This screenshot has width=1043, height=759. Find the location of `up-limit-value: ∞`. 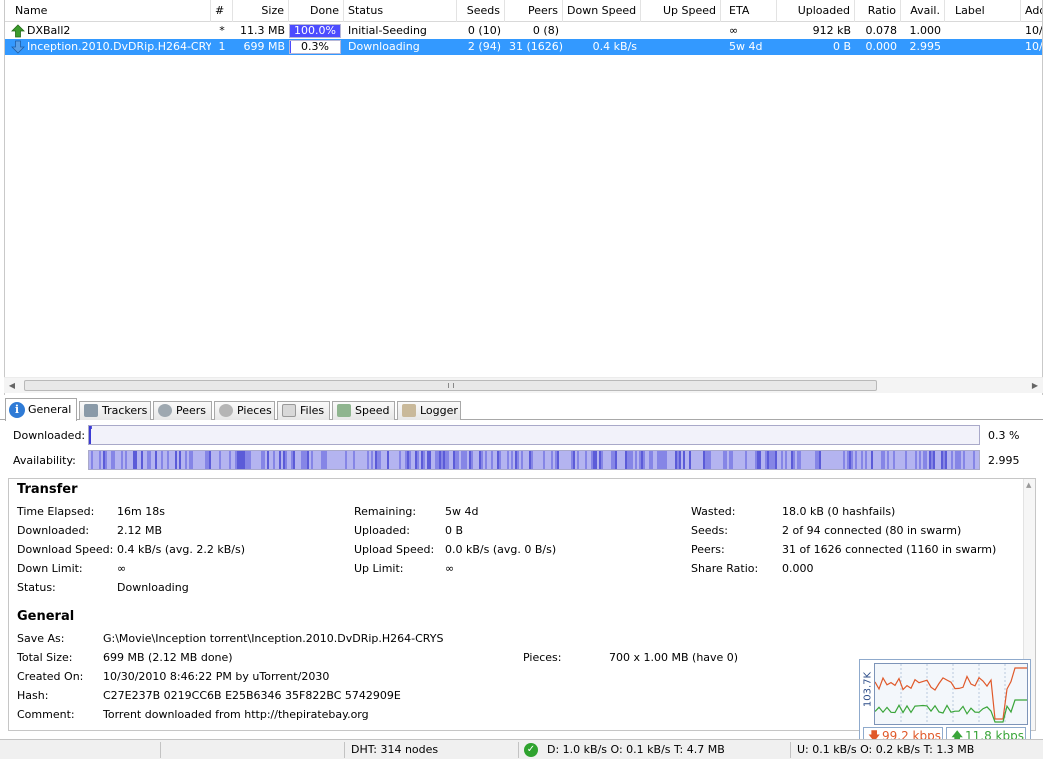

up-limit-value: ∞ is located at coordinates (450, 568).